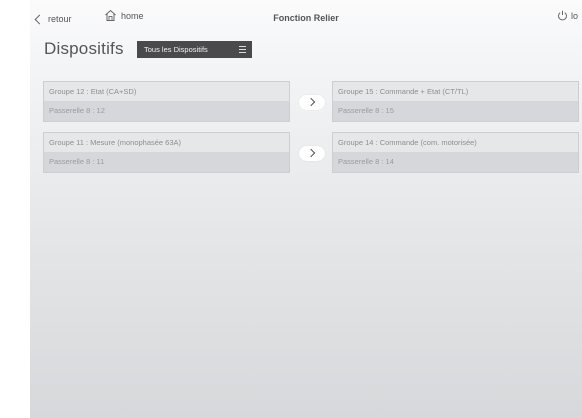 This screenshot has width=582, height=418. What do you see at coordinates (77, 161) in the screenshot?
I see `device-gateway: Passerelle 8 : 11` at bounding box center [77, 161].